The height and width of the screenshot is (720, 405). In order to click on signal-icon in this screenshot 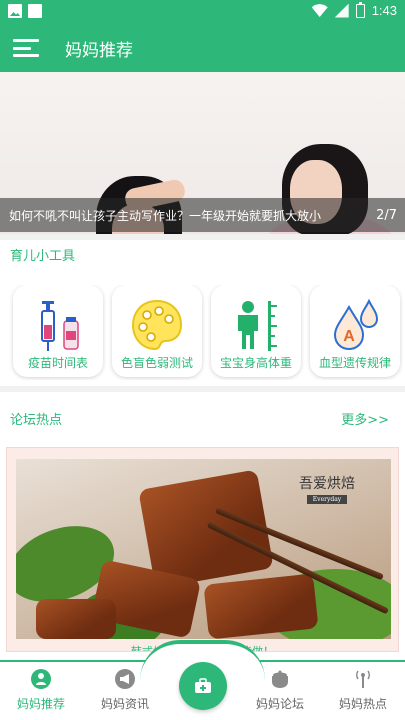, I will do `click(341, 10)`.